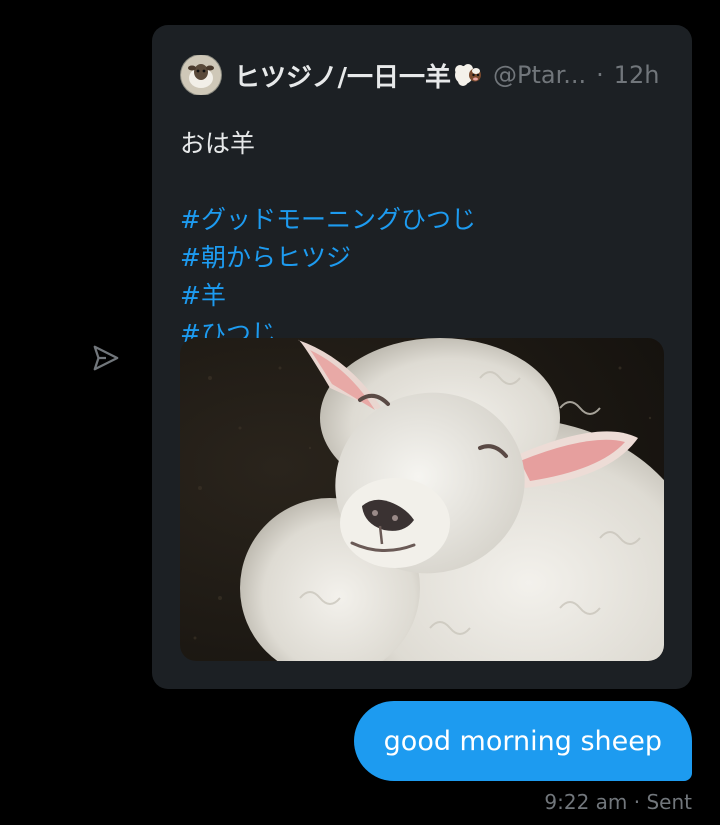  I want to click on hashtag-link: #朝からヒツジ, so click(328, 258).